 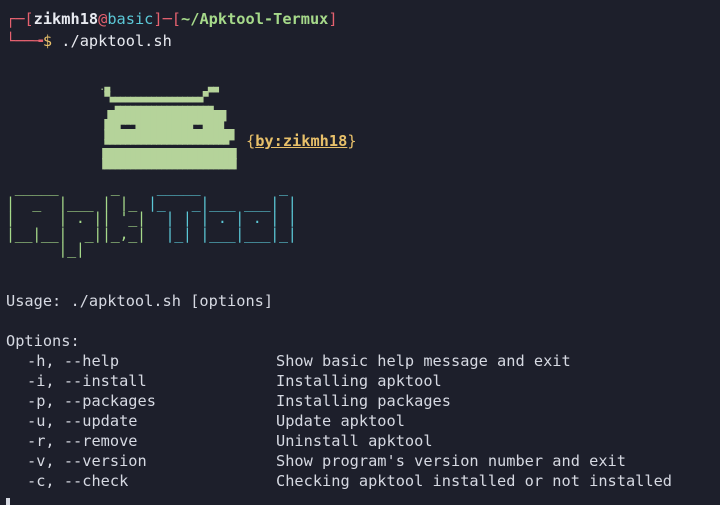 I want to click on author-name: by:zikmh18, so click(x=301, y=141).